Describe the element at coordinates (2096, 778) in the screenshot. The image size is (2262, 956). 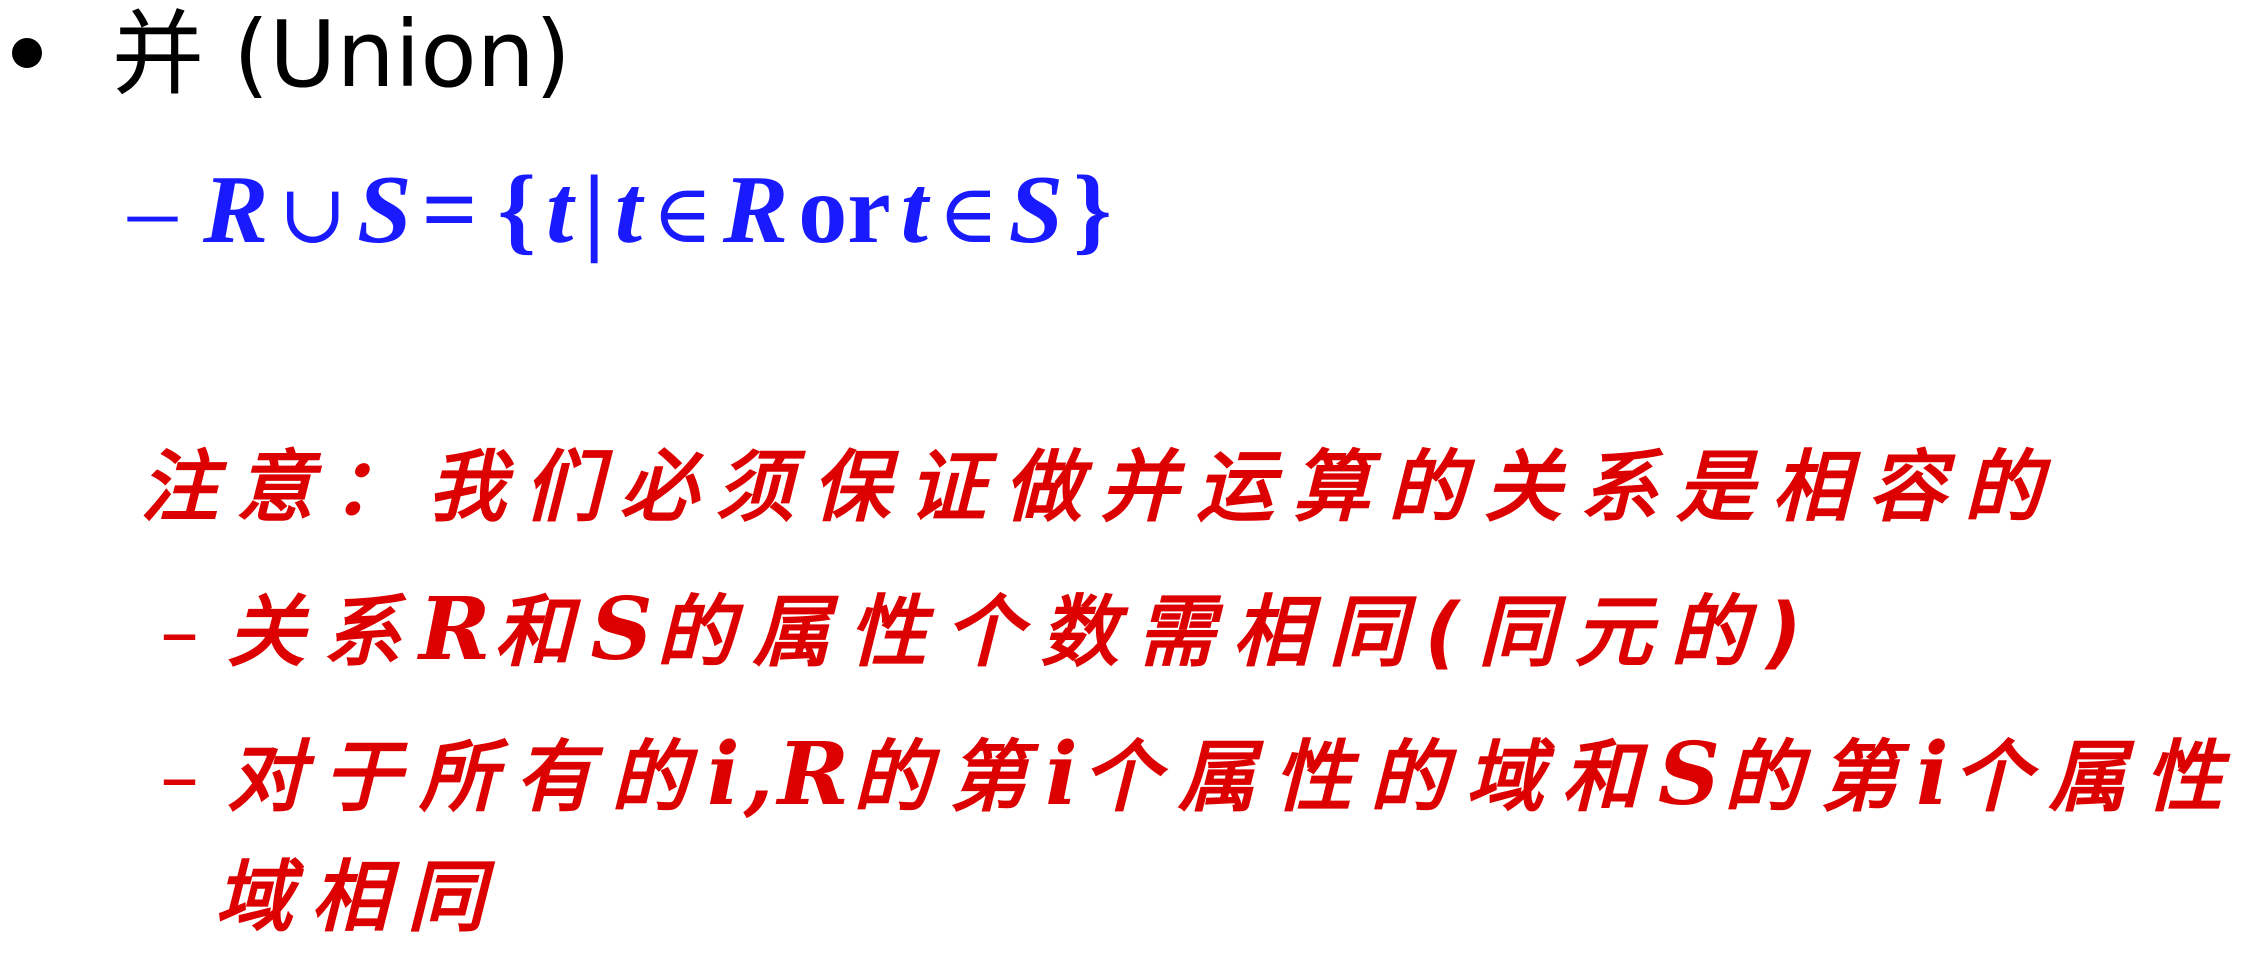
I see `note-text: 个属性` at that location.